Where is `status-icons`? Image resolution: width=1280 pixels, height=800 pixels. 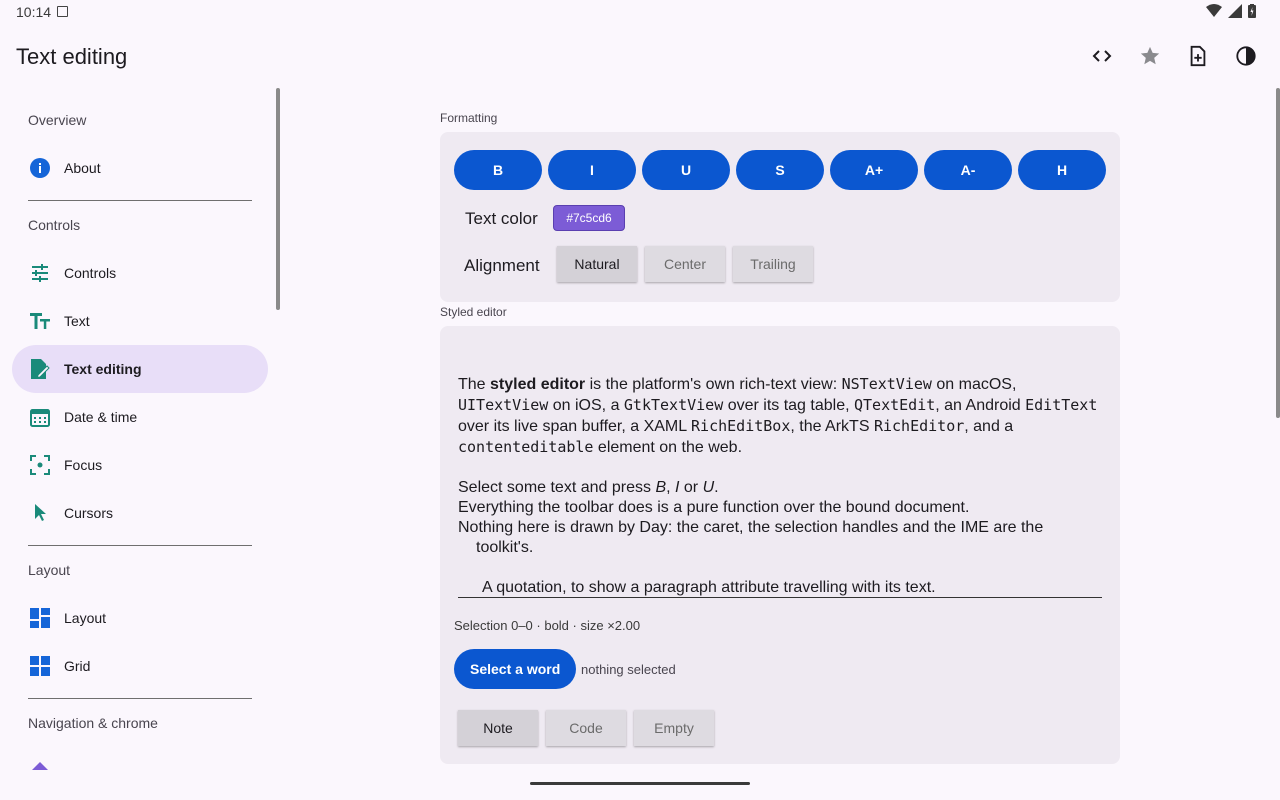
status-icons is located at coordinates (1231, 11).